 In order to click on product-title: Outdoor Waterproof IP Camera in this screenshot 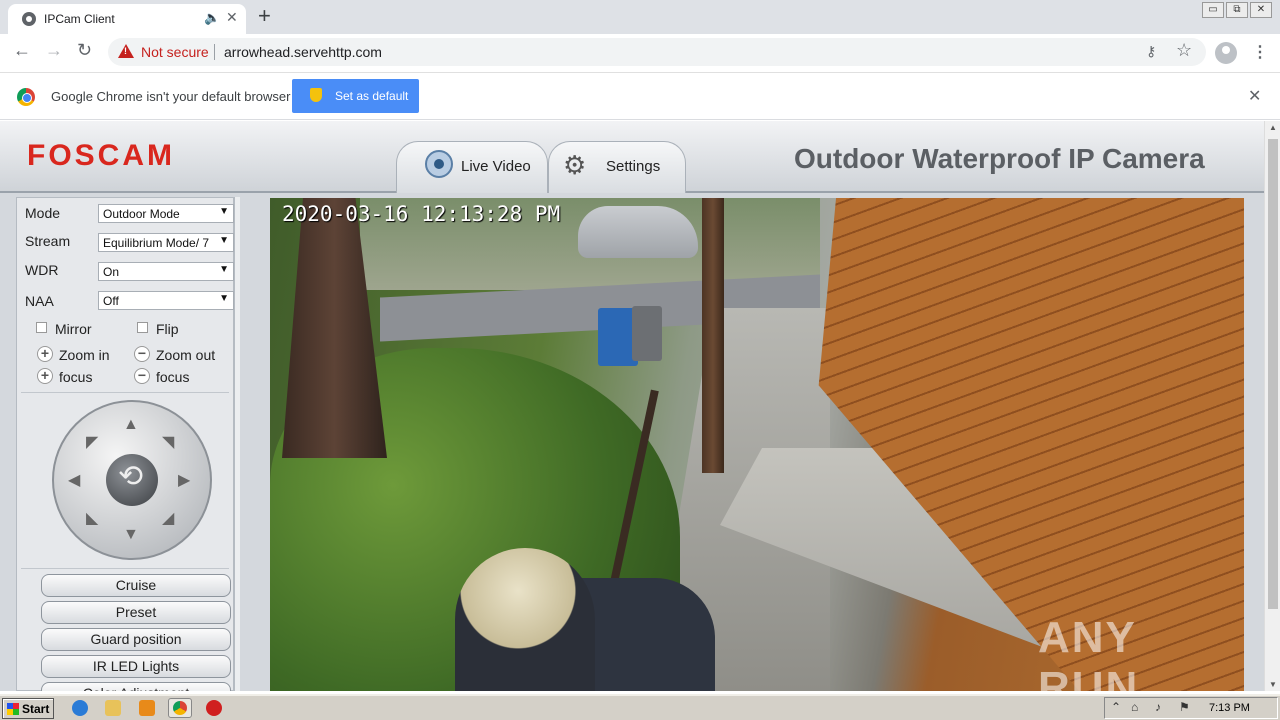, I will do `click(999, 158)`.